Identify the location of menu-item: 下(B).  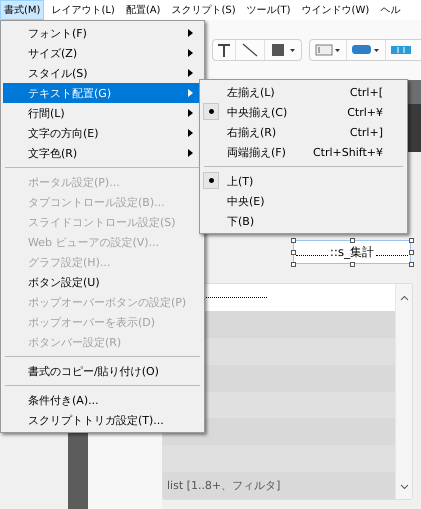
(303, 221).